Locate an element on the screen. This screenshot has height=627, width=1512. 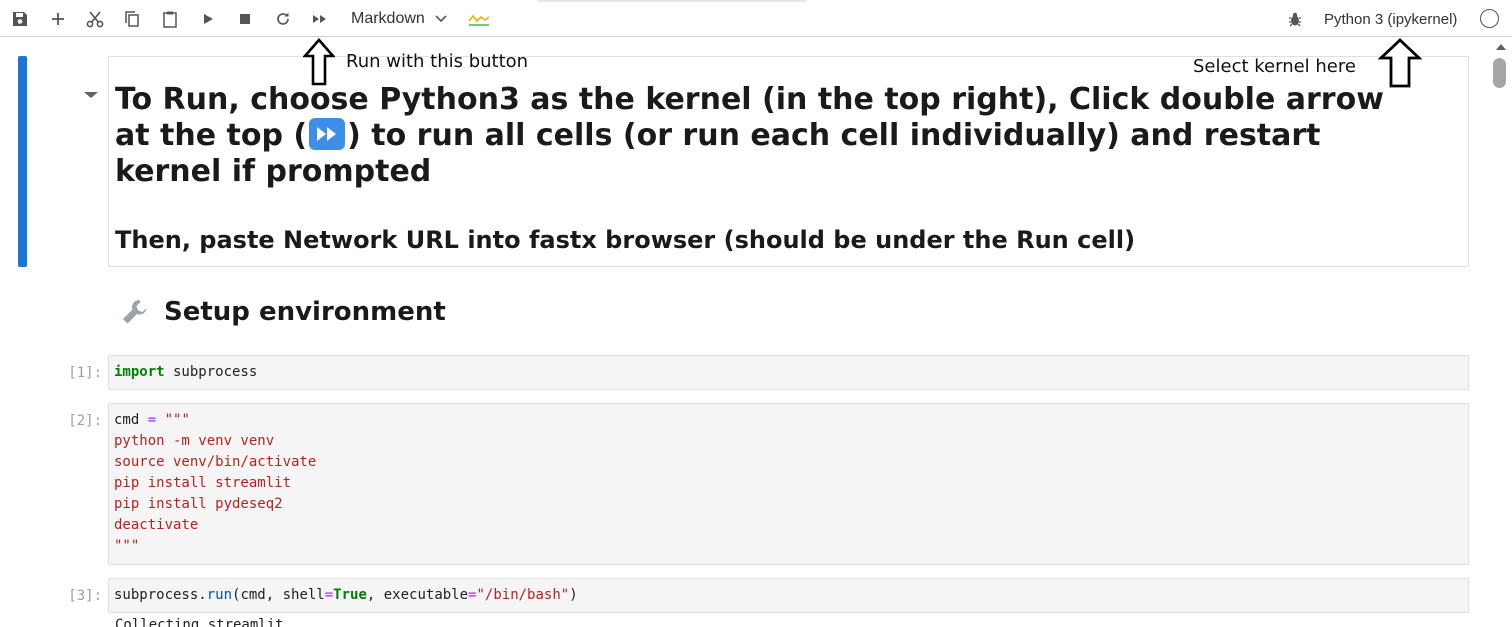
code-token: ) is located at coordinates (573, 595).